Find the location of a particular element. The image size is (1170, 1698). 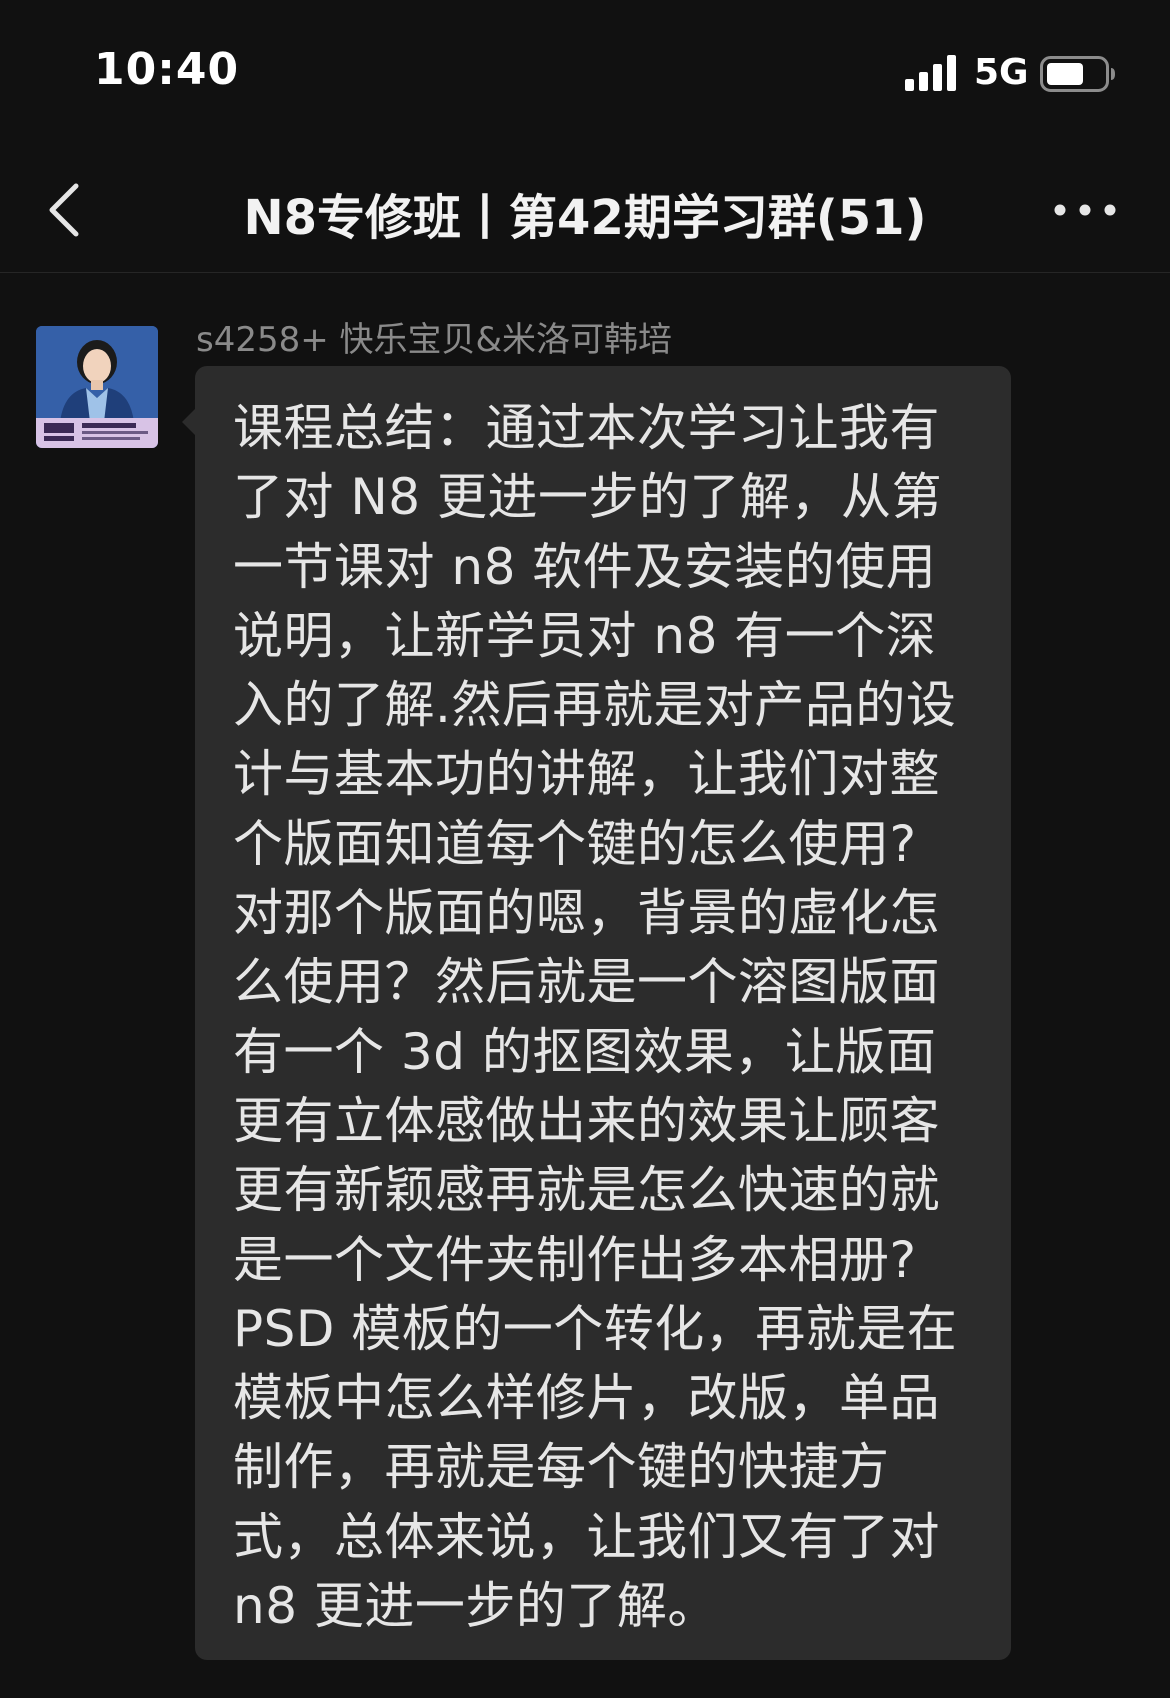

message-line: n8 更进一步的了解。 is located at coordinates (475, 1606).